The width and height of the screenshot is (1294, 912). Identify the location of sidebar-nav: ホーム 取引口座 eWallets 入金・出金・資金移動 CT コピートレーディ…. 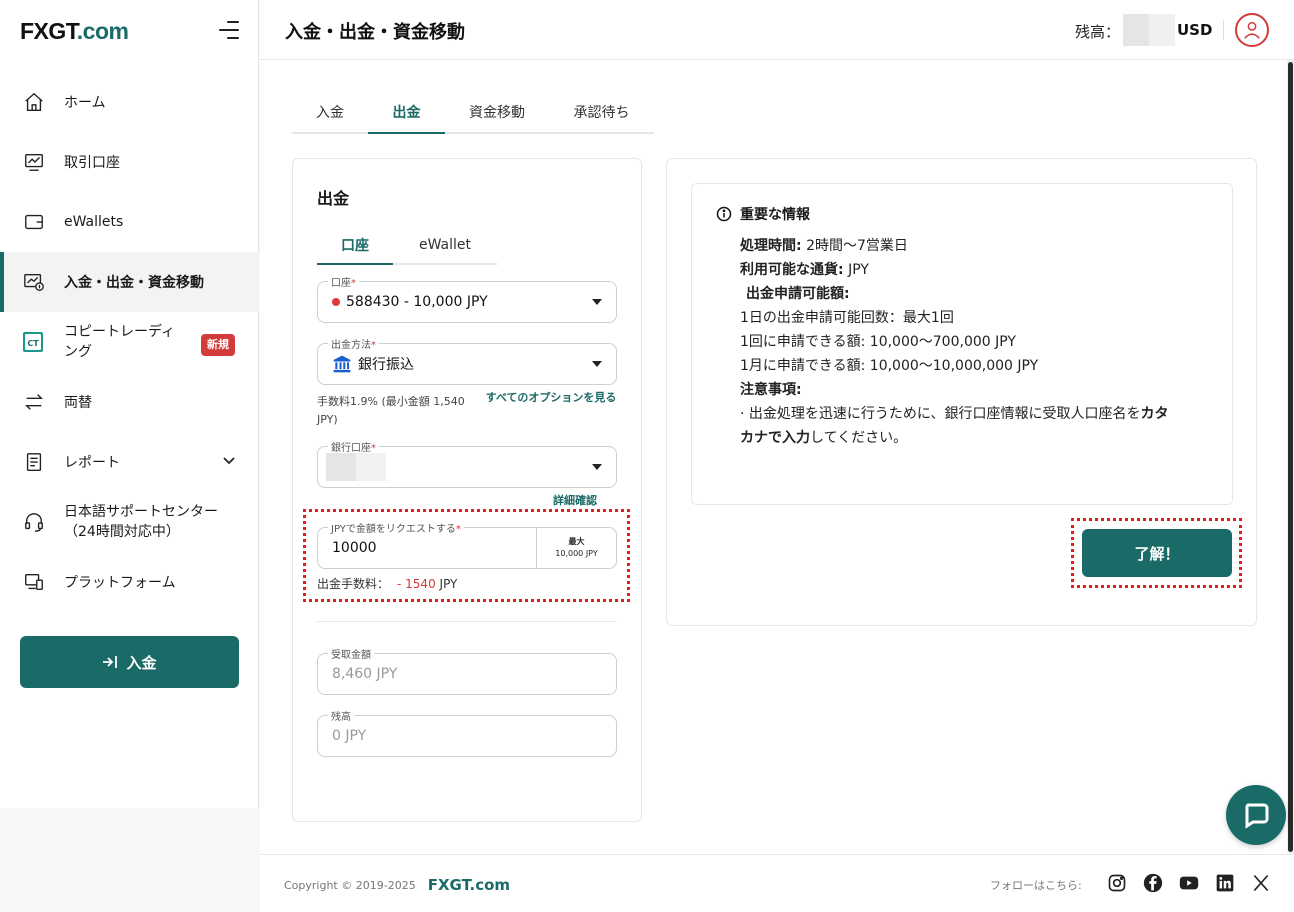
(129, 342).